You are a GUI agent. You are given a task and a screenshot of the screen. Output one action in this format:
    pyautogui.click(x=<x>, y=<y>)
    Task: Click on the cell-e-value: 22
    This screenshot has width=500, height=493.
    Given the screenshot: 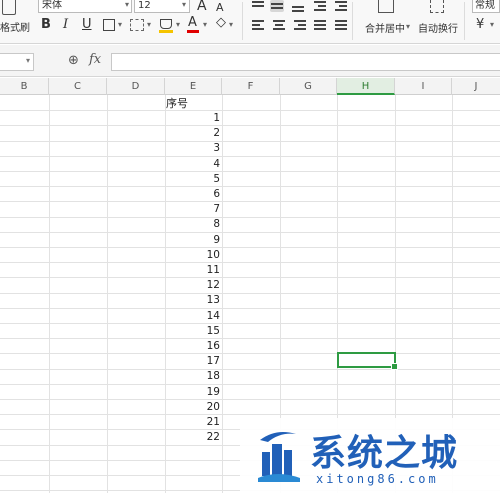 What is the action you would take?
    pyautogui.click(x=193, y=437)
    